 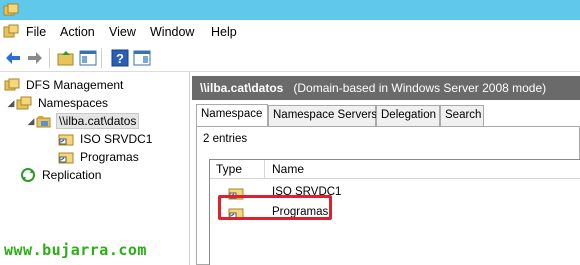 I want to click on tree-item-replication: Replication, so click(x=61, y=175).